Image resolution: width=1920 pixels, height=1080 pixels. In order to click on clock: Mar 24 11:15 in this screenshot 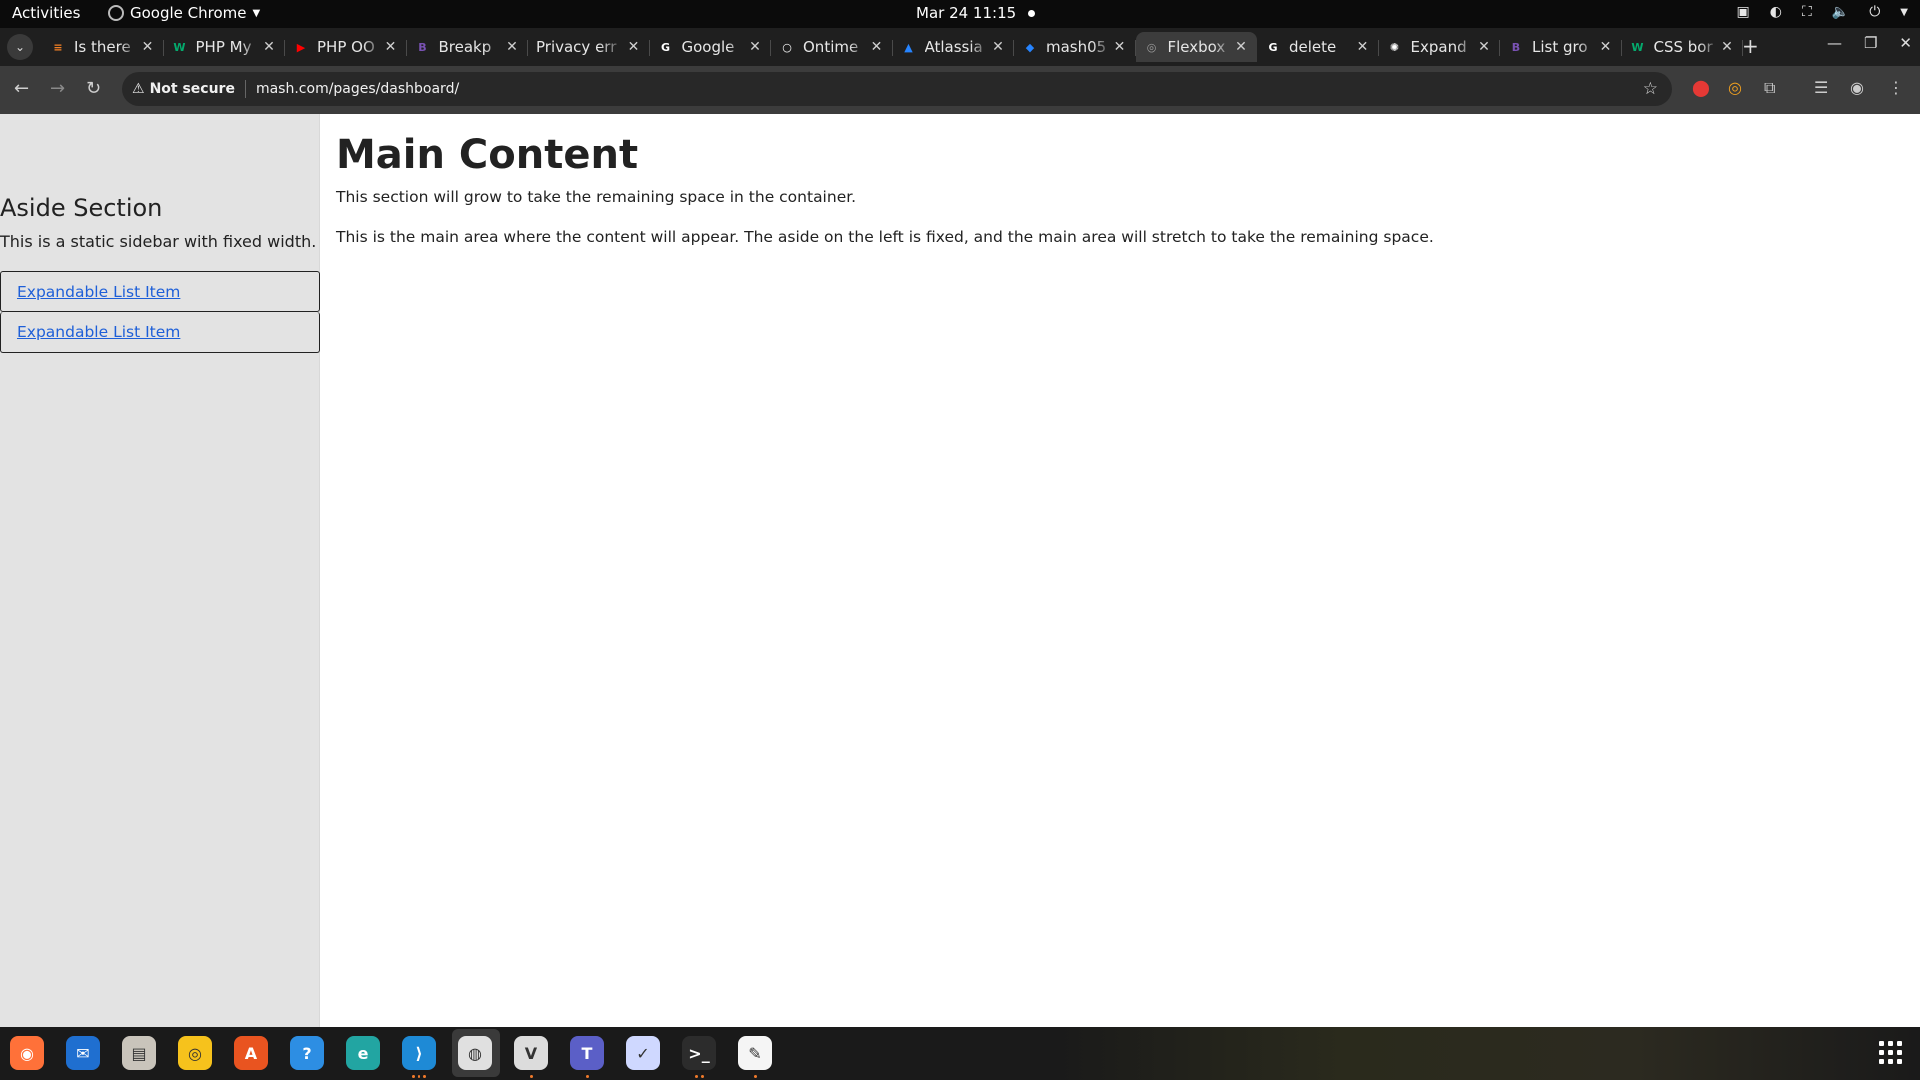, I will do `click(976, 13)`.